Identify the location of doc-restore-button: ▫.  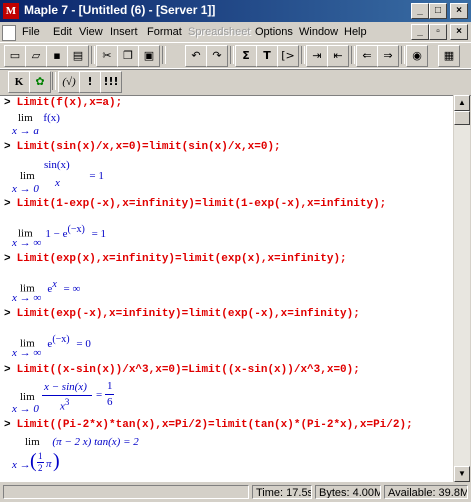
(438, 32).